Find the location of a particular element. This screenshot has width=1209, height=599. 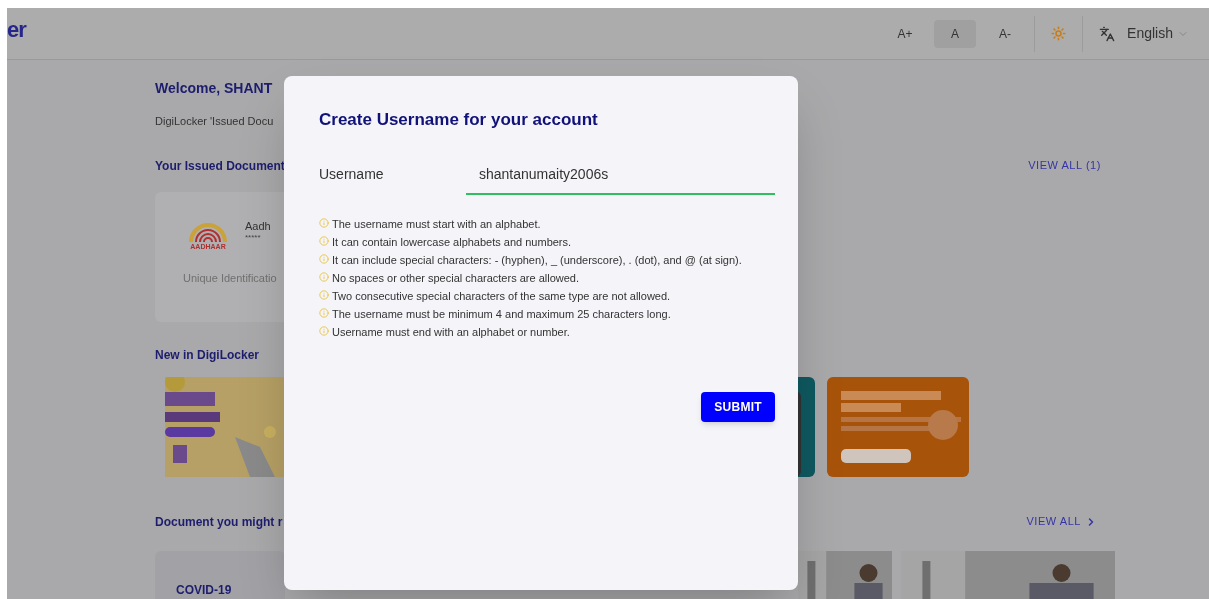

document-caption: Unique Identificatio is located at coordinates (230, 278).